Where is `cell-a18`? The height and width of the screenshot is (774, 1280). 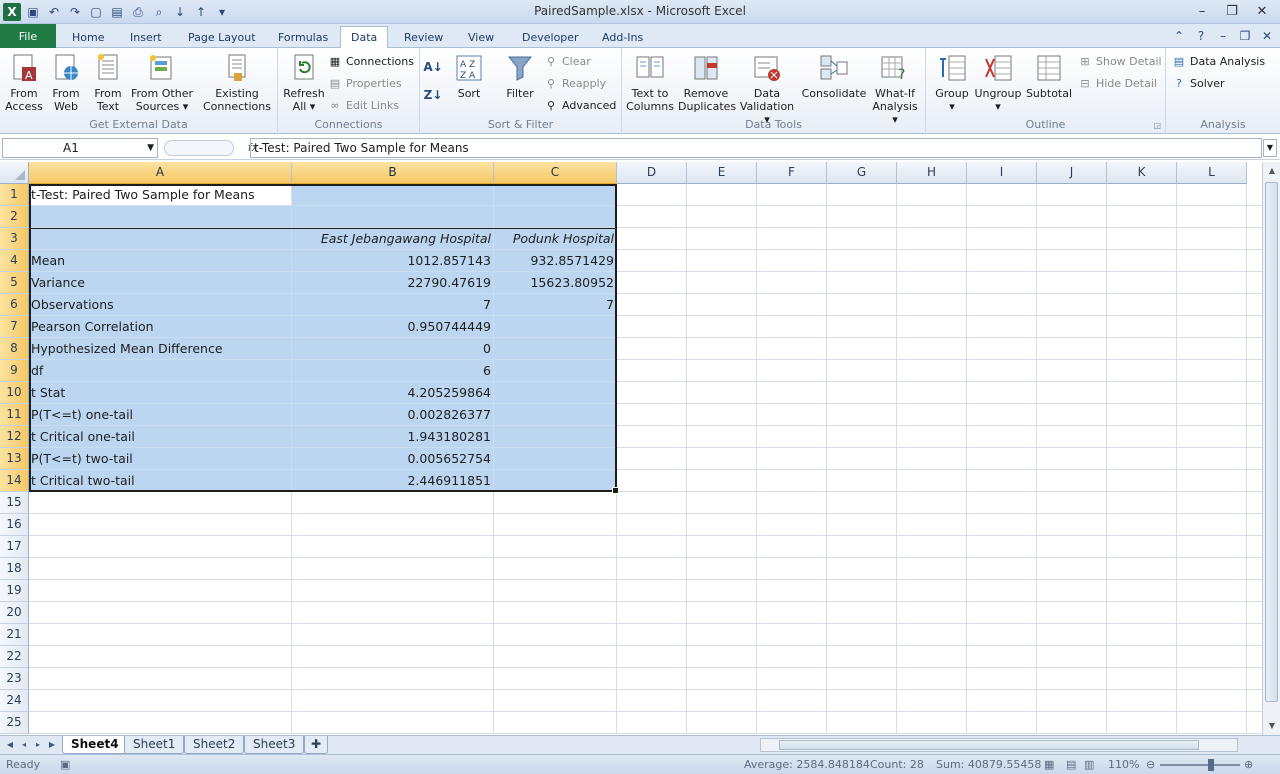 cell-a18 is located at coordinates (160, 569).